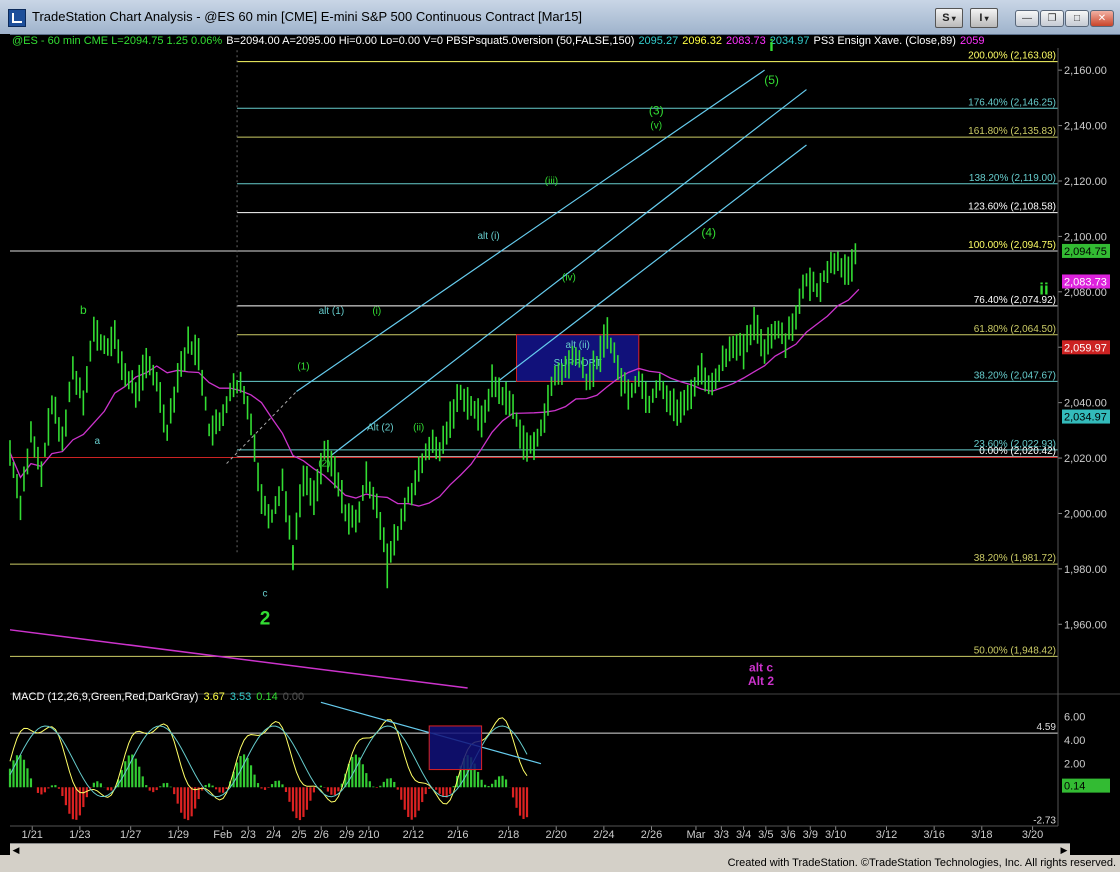  What do you see at coordinates (1102, 18) in the screenshot?
I see `close-icon: ✕` at bounding box center [1102, 18].